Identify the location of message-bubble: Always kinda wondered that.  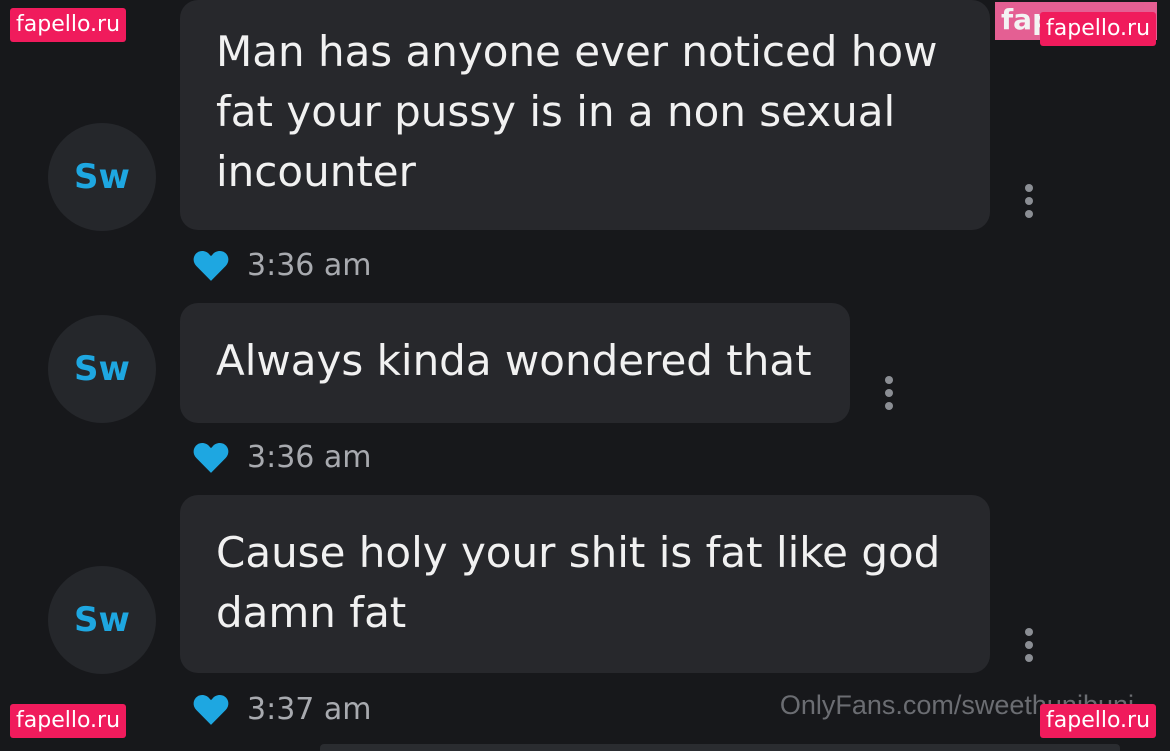
(515, 363).